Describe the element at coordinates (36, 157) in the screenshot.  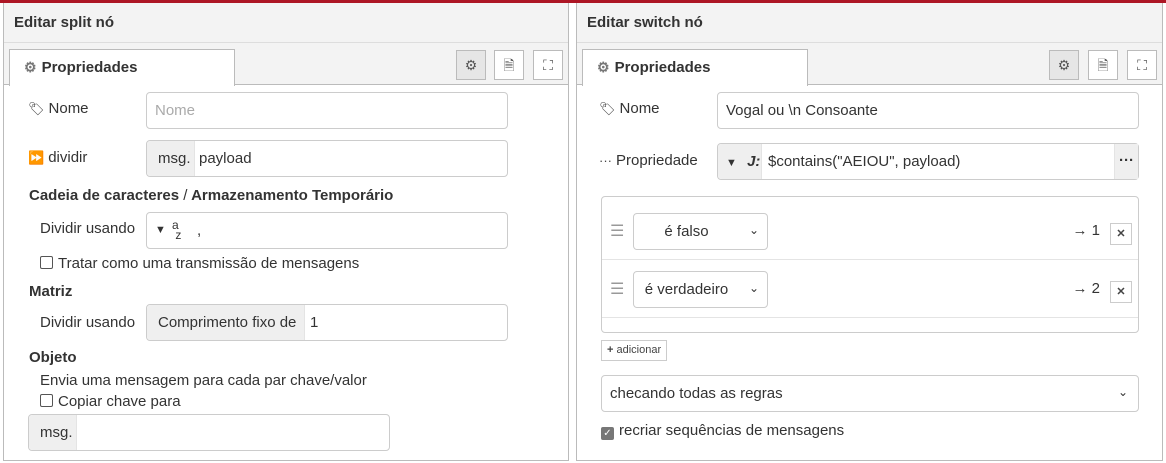
I see `forward-icon: ⏩` at that location.